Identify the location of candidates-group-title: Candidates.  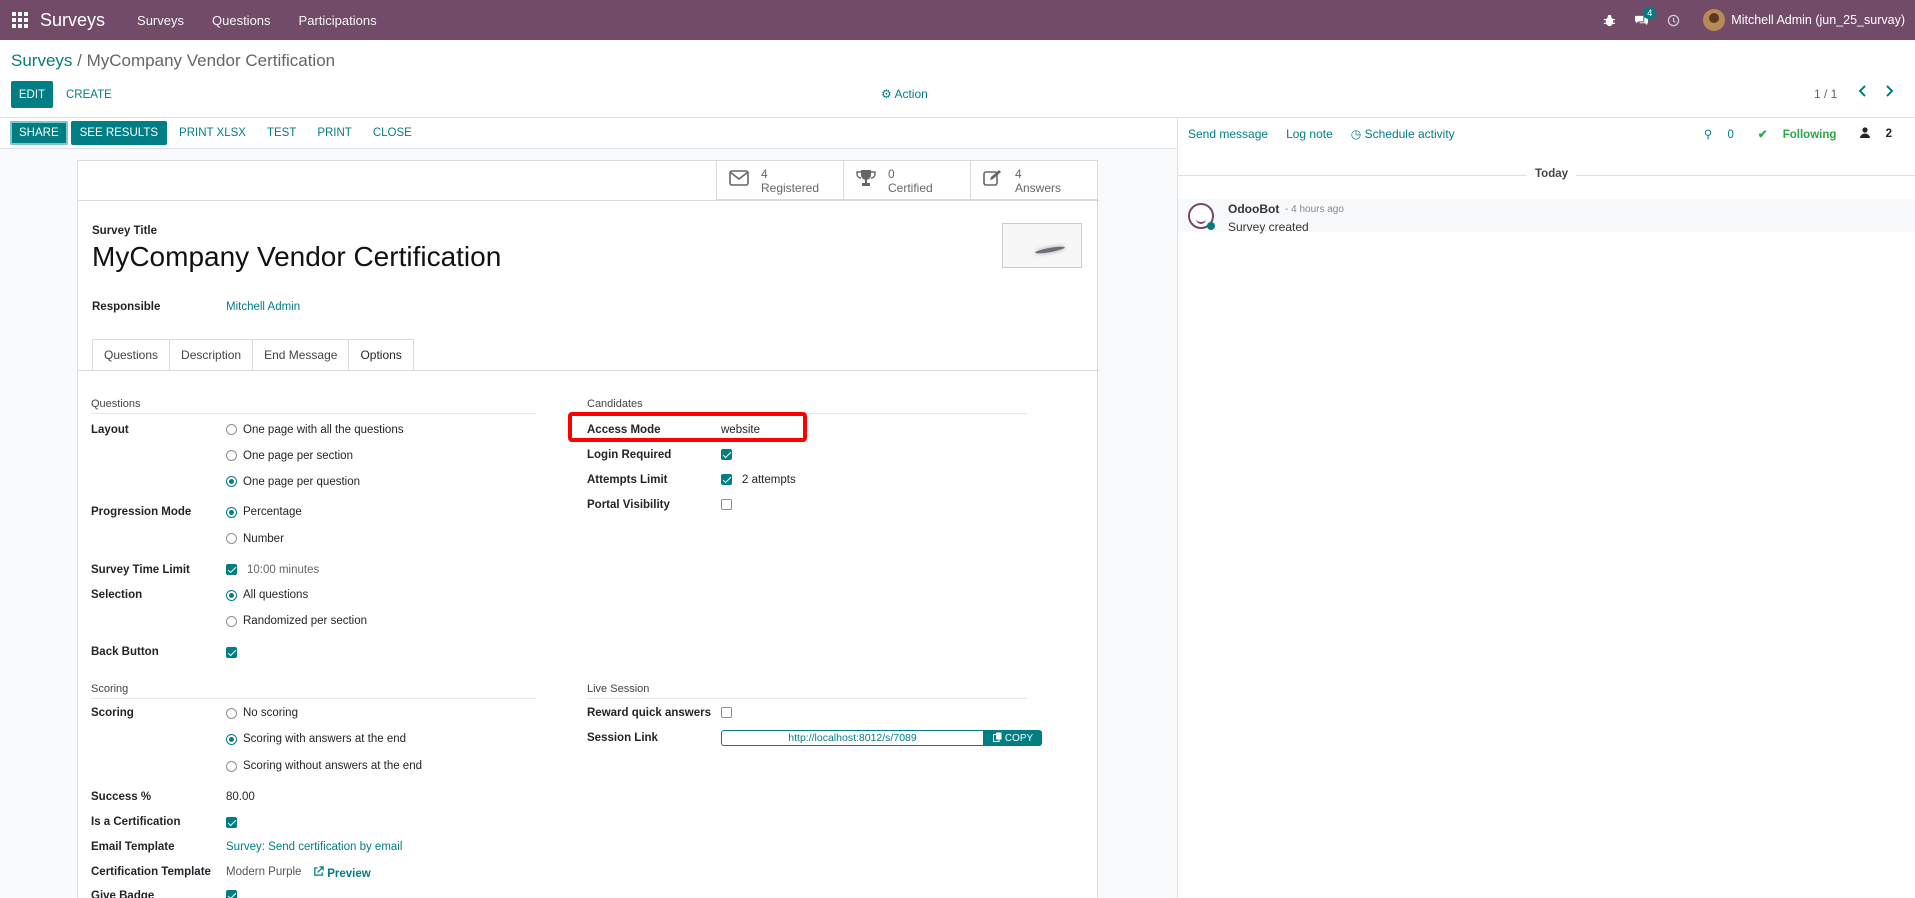
(615, 404).